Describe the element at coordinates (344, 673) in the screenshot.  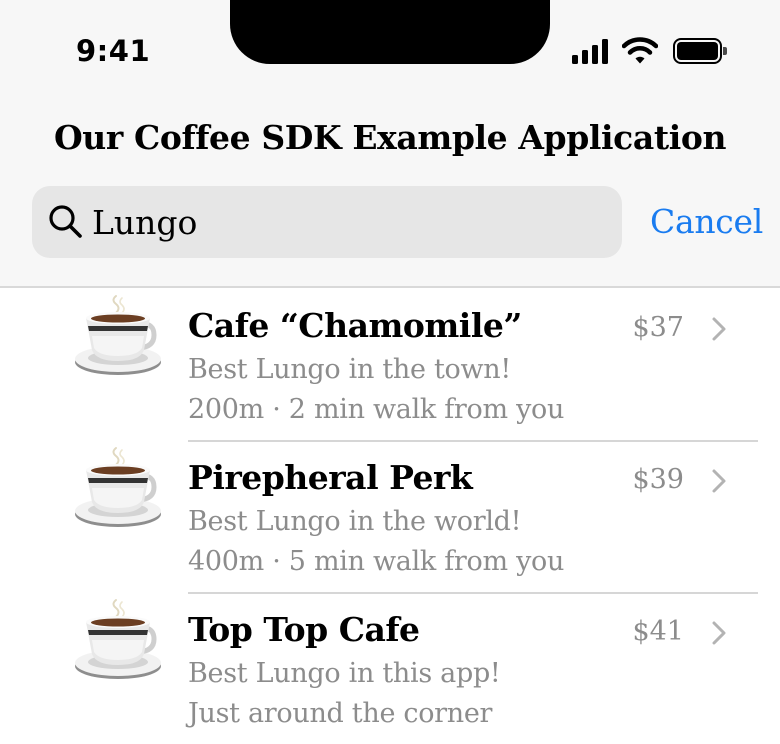
I see `cafe-description: Best Lungo in this app!` at that location.